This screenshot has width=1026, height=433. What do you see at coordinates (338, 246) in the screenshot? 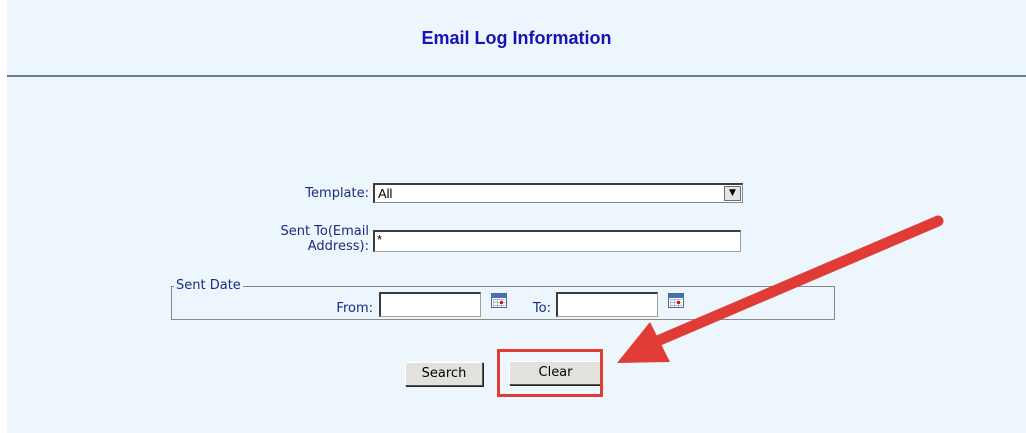
I see `sent-to-label-line2: Address):` at bounding box center [338, 246].